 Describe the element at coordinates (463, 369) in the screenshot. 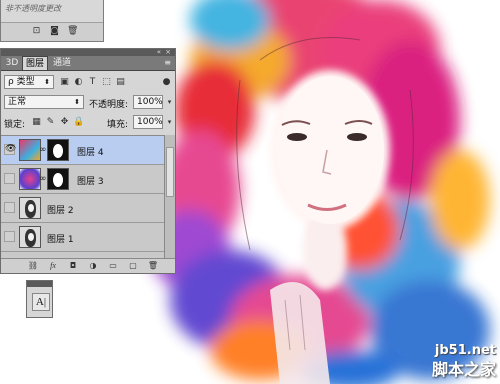

I see `watermark-brand: 脚本之家` at that location.